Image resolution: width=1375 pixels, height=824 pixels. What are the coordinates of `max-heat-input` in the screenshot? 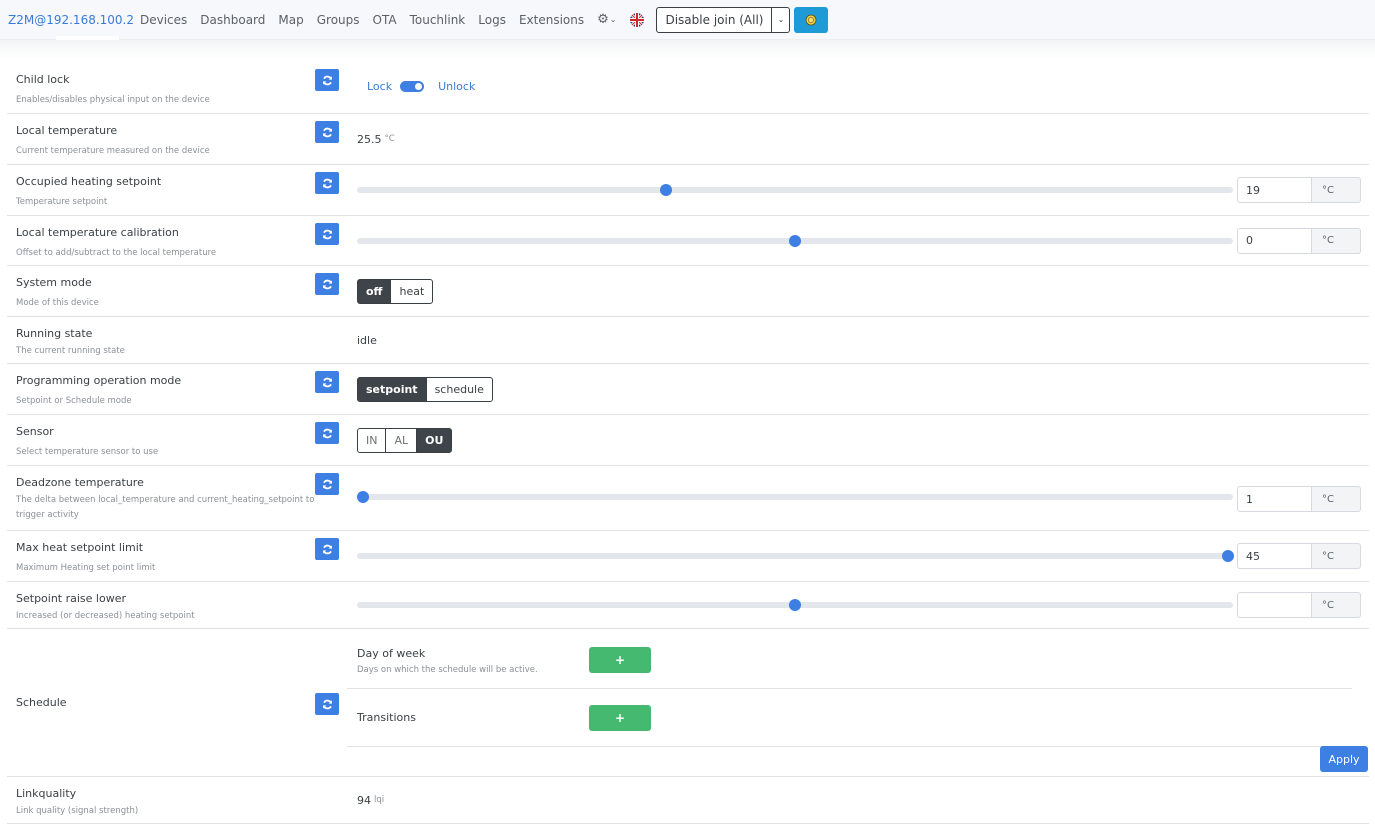 It's located at (1274, 556).